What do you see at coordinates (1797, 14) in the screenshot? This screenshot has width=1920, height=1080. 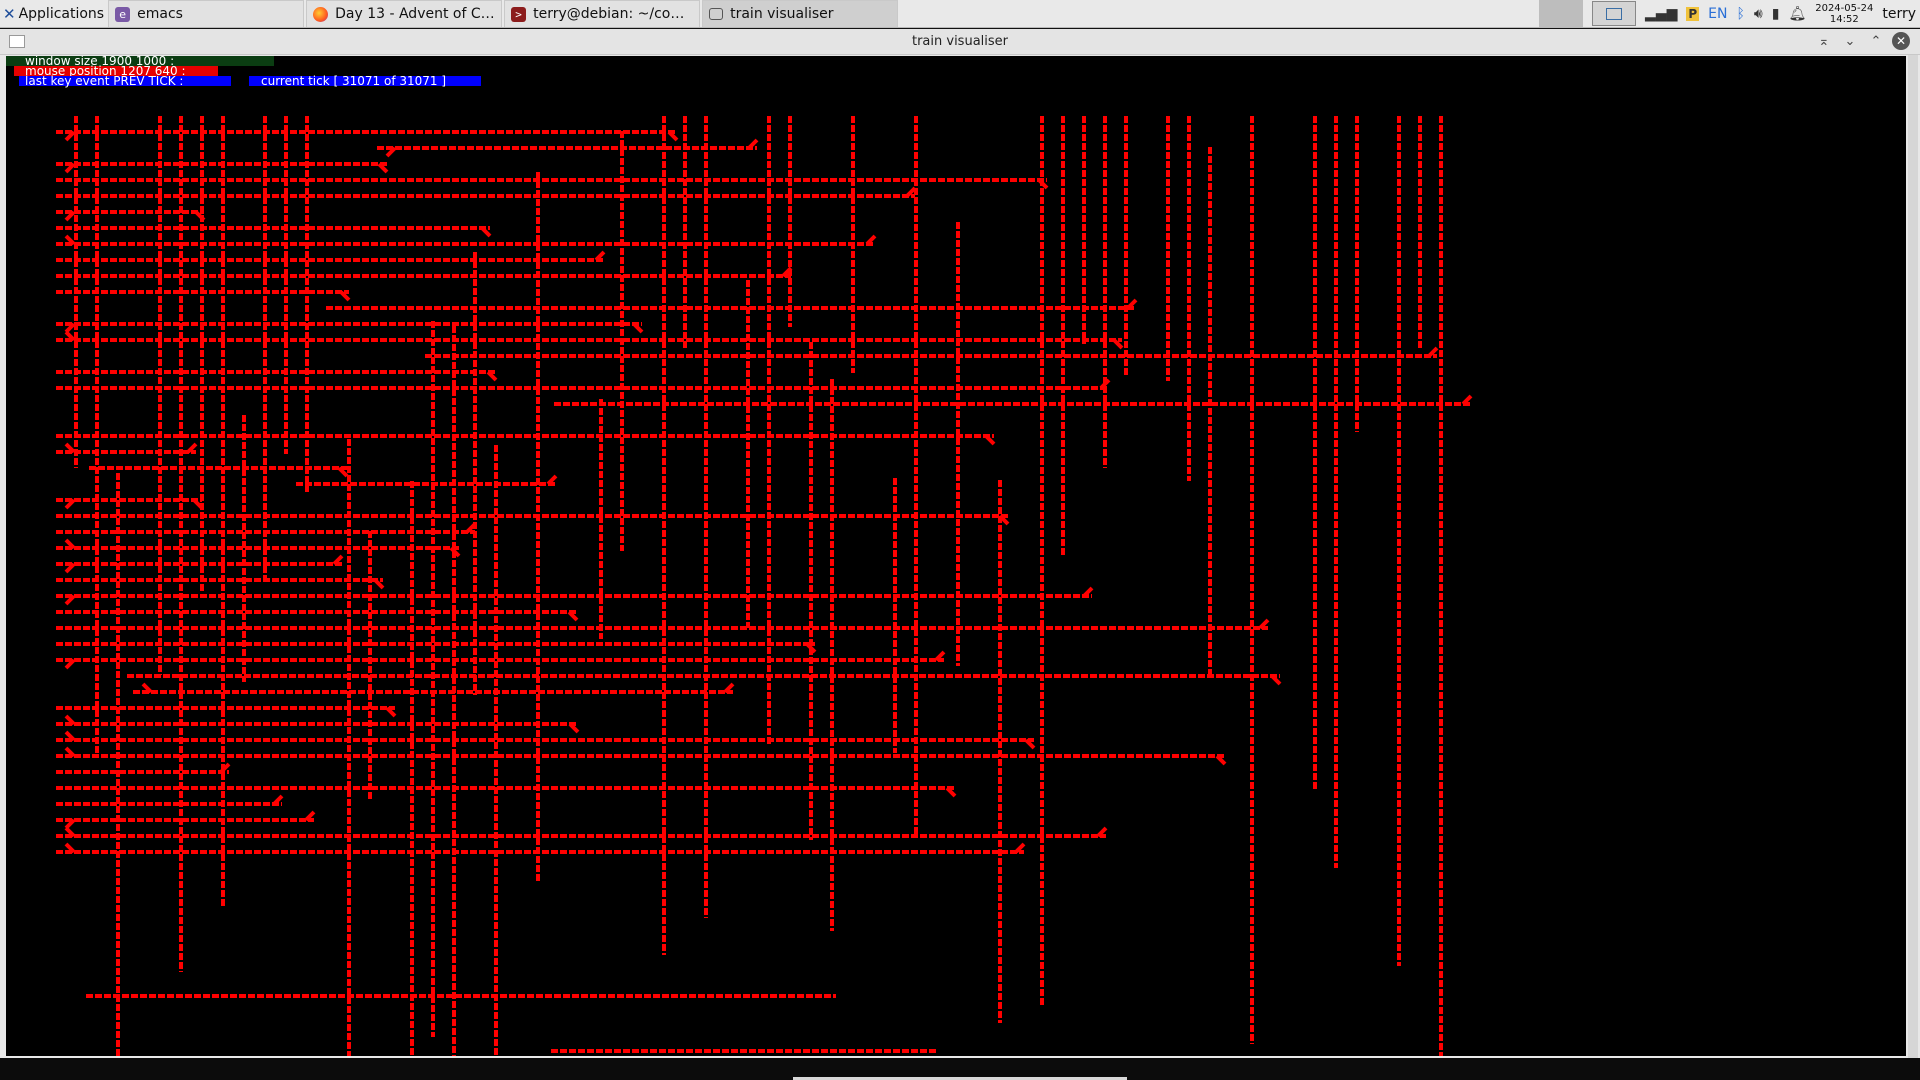 I see `notification-bell-icon: 🔔︎` at bounding box center [1797, 14].